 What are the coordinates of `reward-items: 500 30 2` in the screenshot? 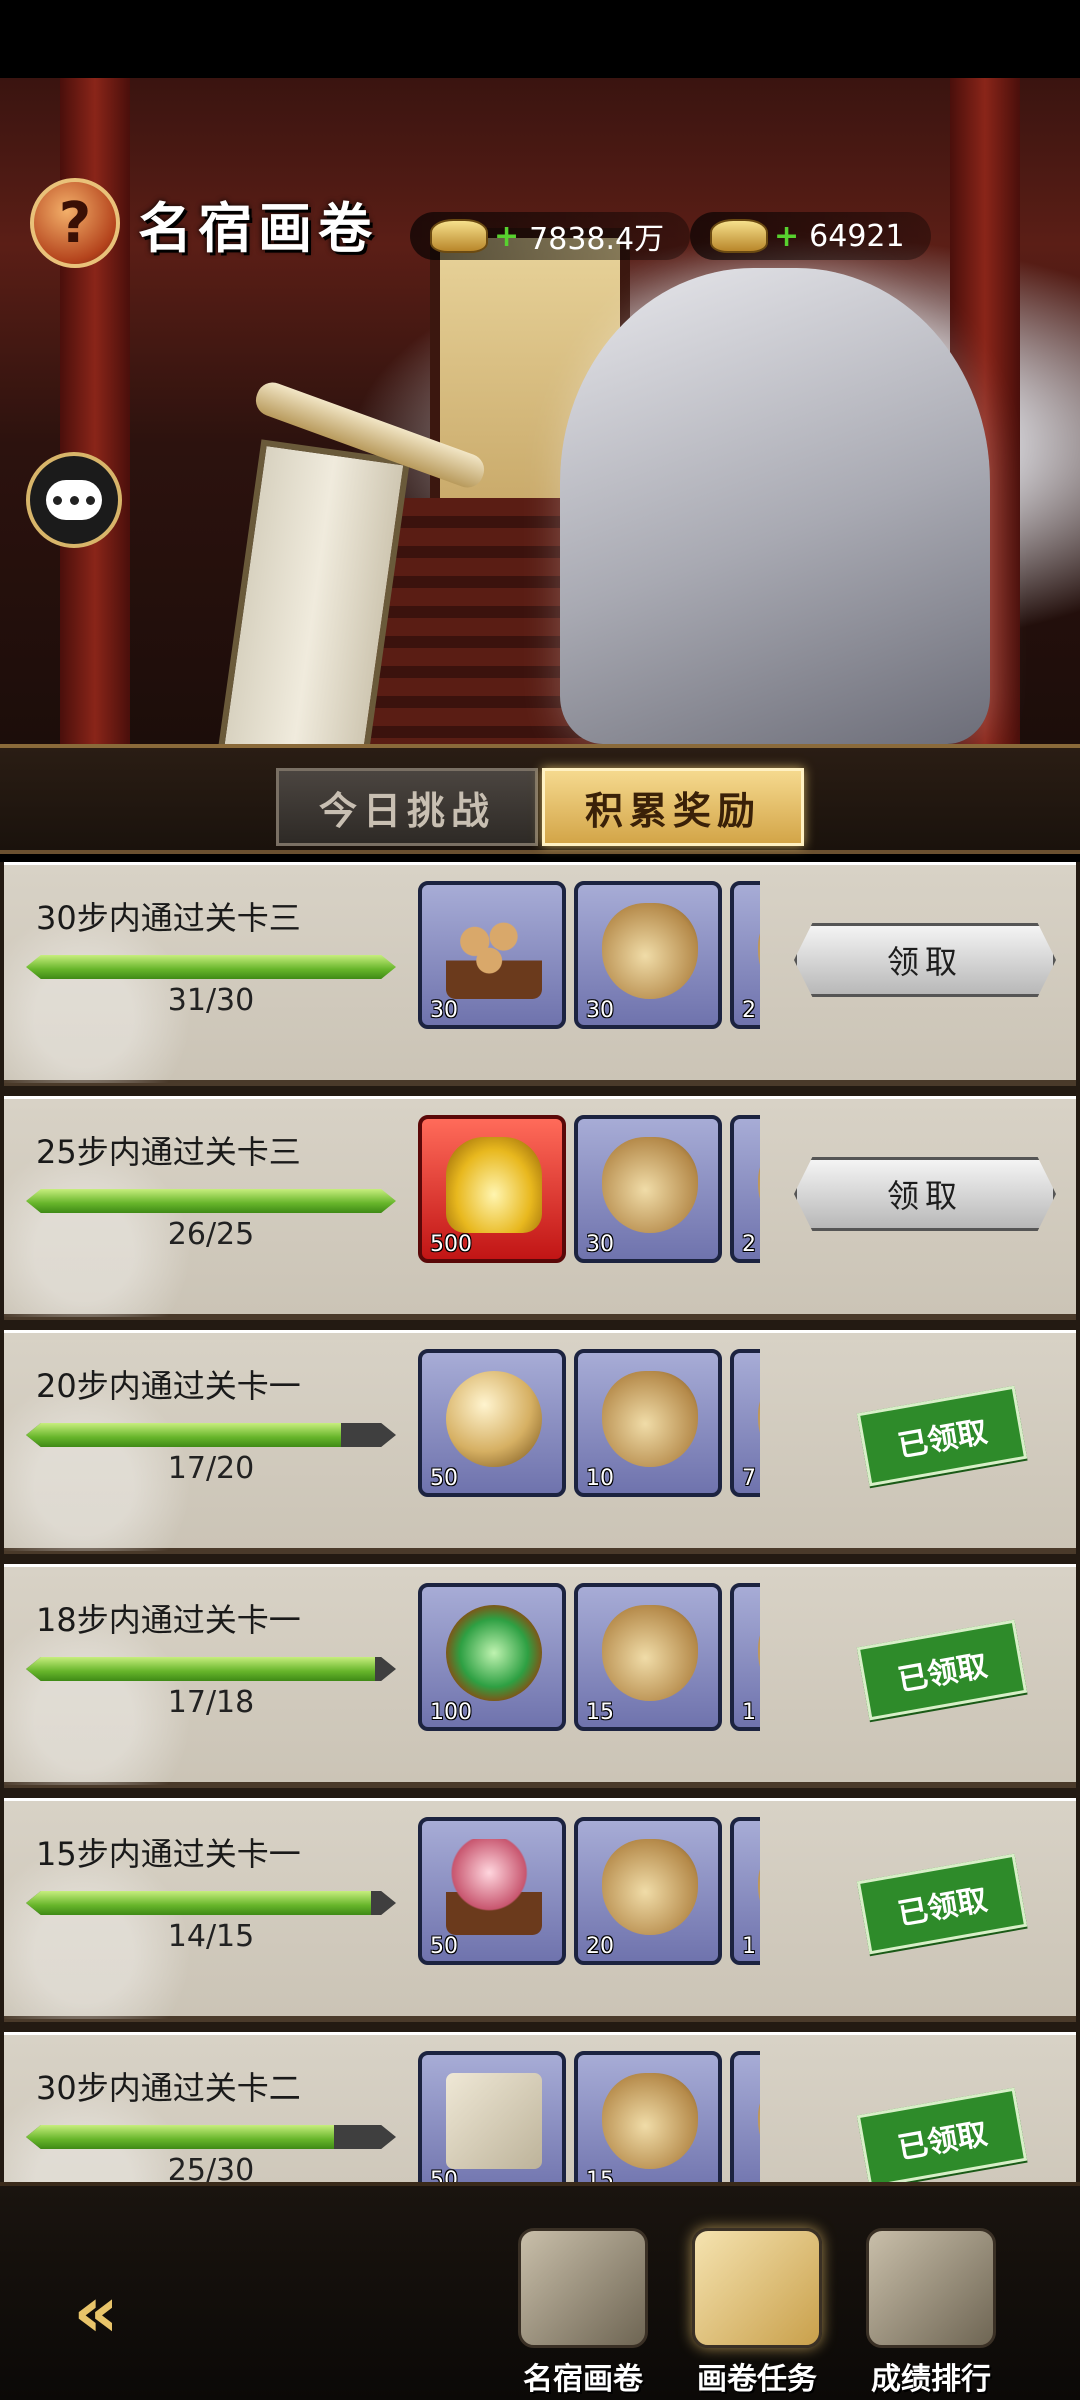 It's located at (589, 1190).